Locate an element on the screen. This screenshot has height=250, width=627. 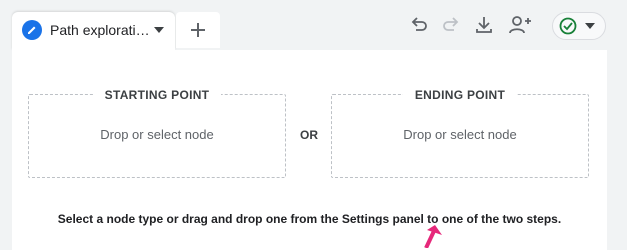
annotation-arrow-icon is located at coordinates (433, 236).